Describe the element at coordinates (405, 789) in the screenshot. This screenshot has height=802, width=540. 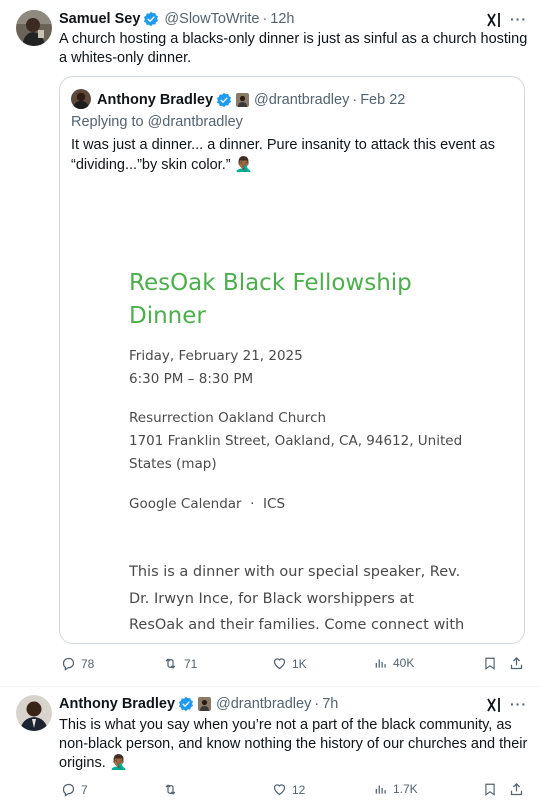
I see `view-count: 1.7K` at that location.